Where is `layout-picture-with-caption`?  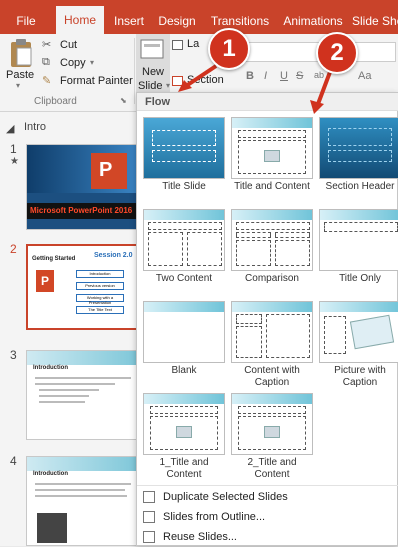 layout-picture-with-caption is located at coordinates (358, 332).